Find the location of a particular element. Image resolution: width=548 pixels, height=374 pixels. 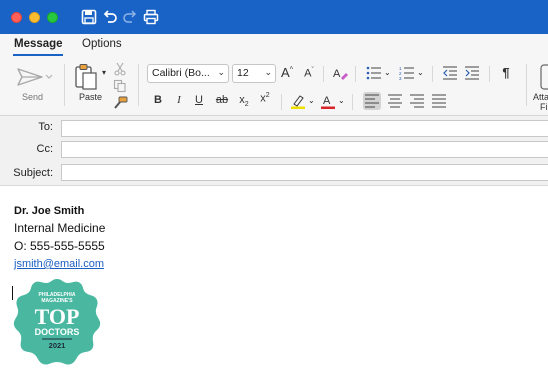

subject-field is located at coordinates (304, 172).